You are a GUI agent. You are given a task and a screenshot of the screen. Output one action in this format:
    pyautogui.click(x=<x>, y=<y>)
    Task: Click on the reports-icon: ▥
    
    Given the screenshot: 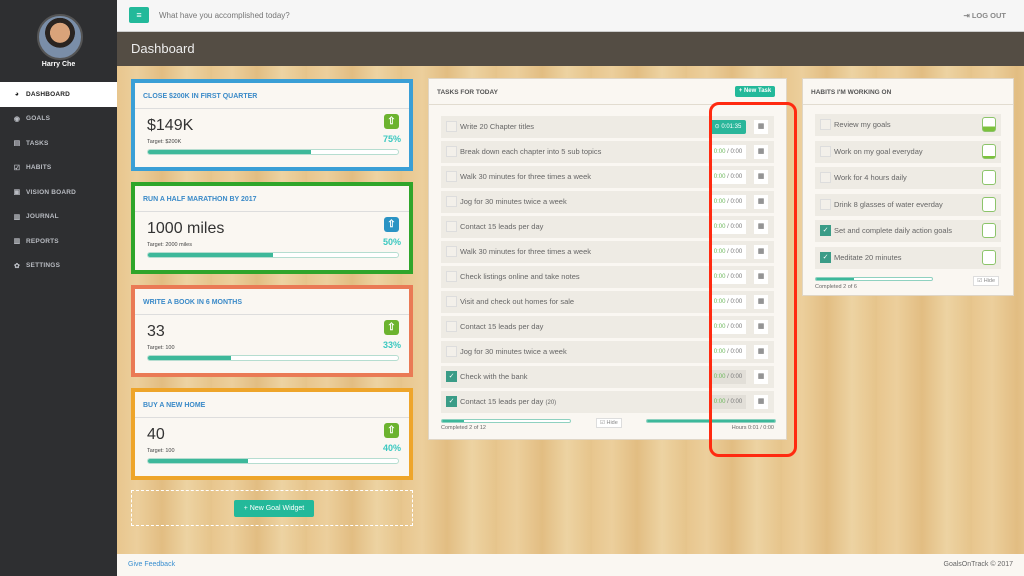 What is the action you would take?
    pyautogui.click(x=17, y=242)
    